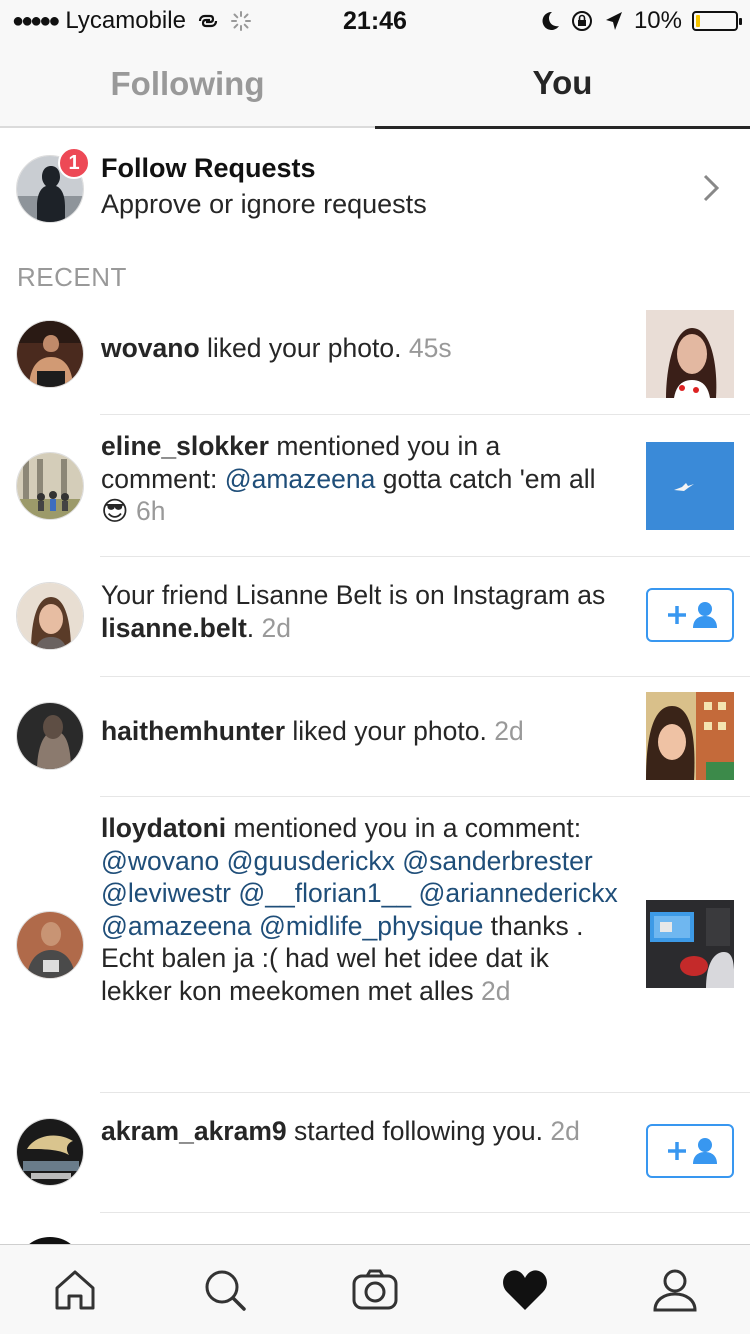 Image resolution: width=750 pixels, height=1334 pixels. I want to click on username-link: lisanne.belt, so click(174, 628).